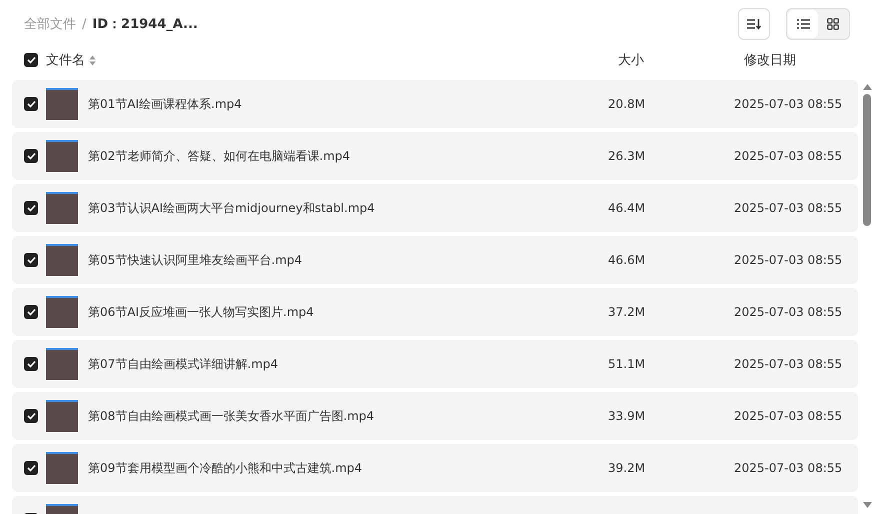  I want to click on select-all-checkbox, so click(31, 60).